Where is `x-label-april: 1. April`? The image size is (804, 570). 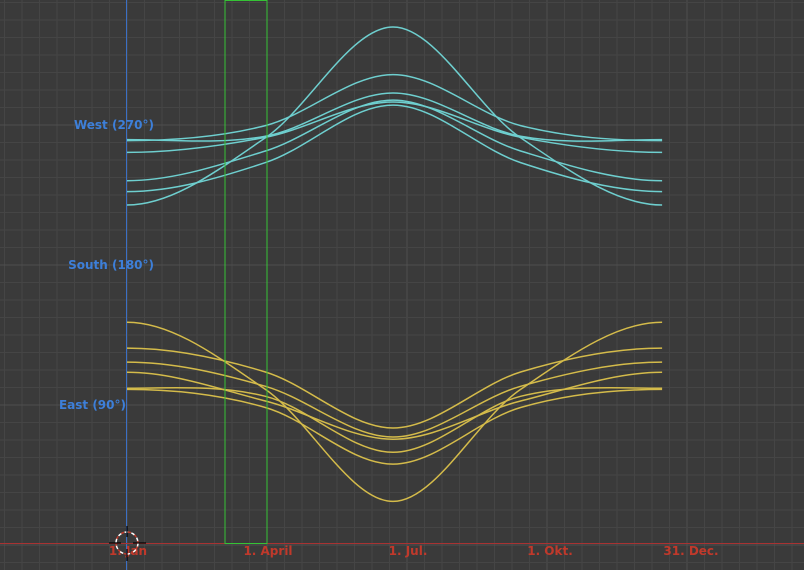
x-label-april: 1. April is located at coordinates (267, 551).